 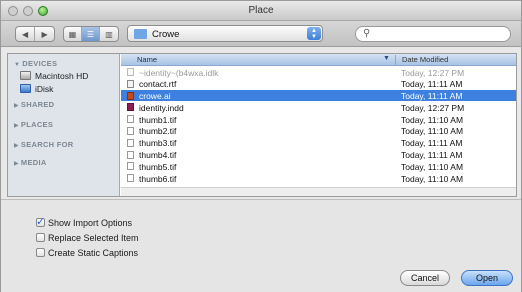 I want to click on file-name: thumb6.tif, so click(x=158, y=178).